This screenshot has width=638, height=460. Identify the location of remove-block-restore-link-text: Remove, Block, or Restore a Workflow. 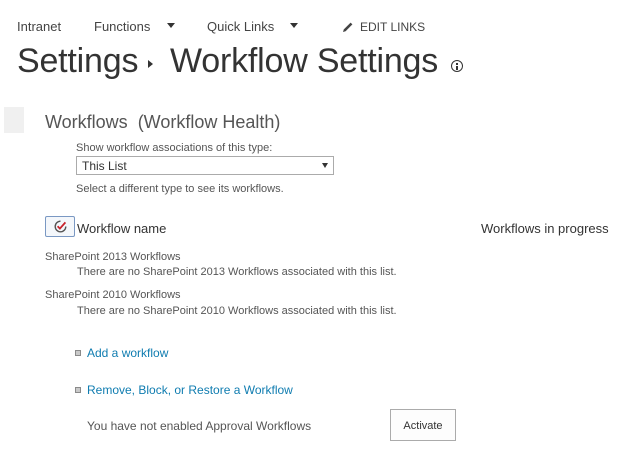
(190, 390).